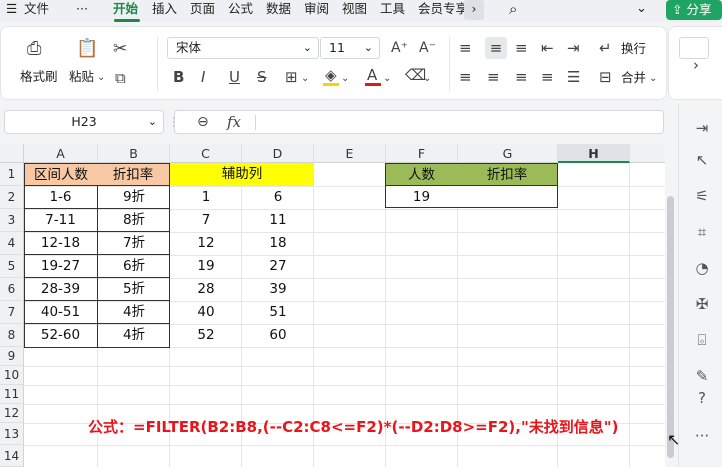  I want to click on more-icon: ···, so click(702, 436).